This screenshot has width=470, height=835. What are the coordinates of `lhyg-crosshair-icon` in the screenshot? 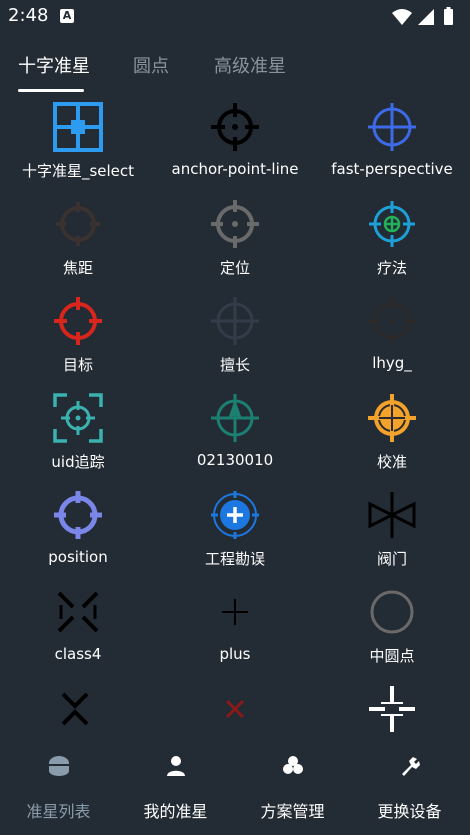 It's located at (392, 321).